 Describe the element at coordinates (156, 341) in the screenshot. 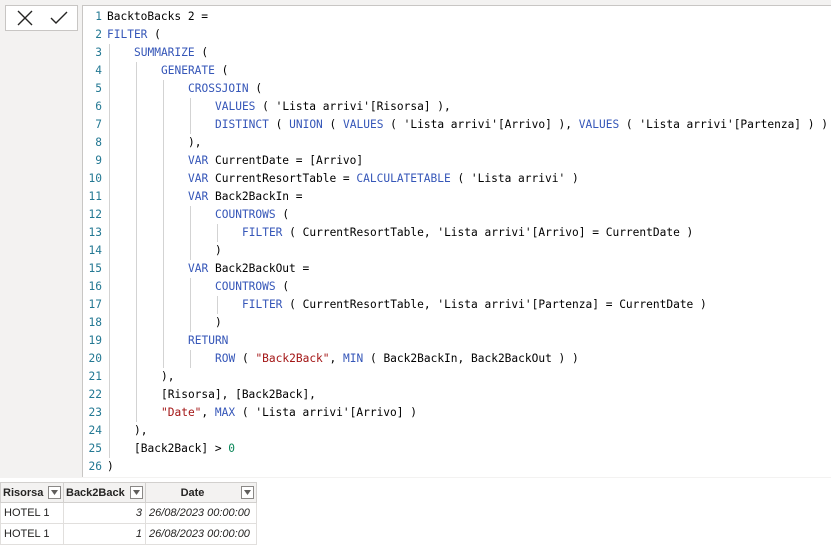

I see `code-line: 19 RETURN` at that location.